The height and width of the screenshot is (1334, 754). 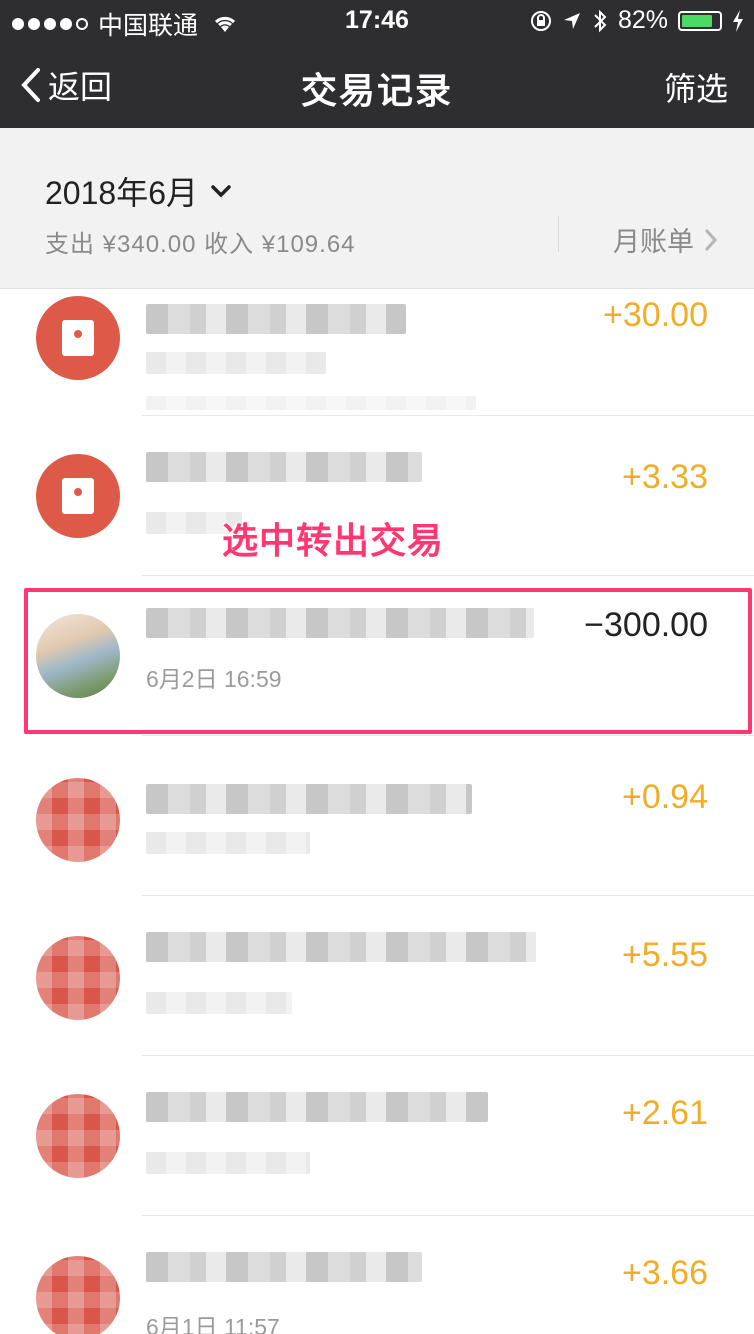 I want to click on battery-level, so click(x=697, y=20).